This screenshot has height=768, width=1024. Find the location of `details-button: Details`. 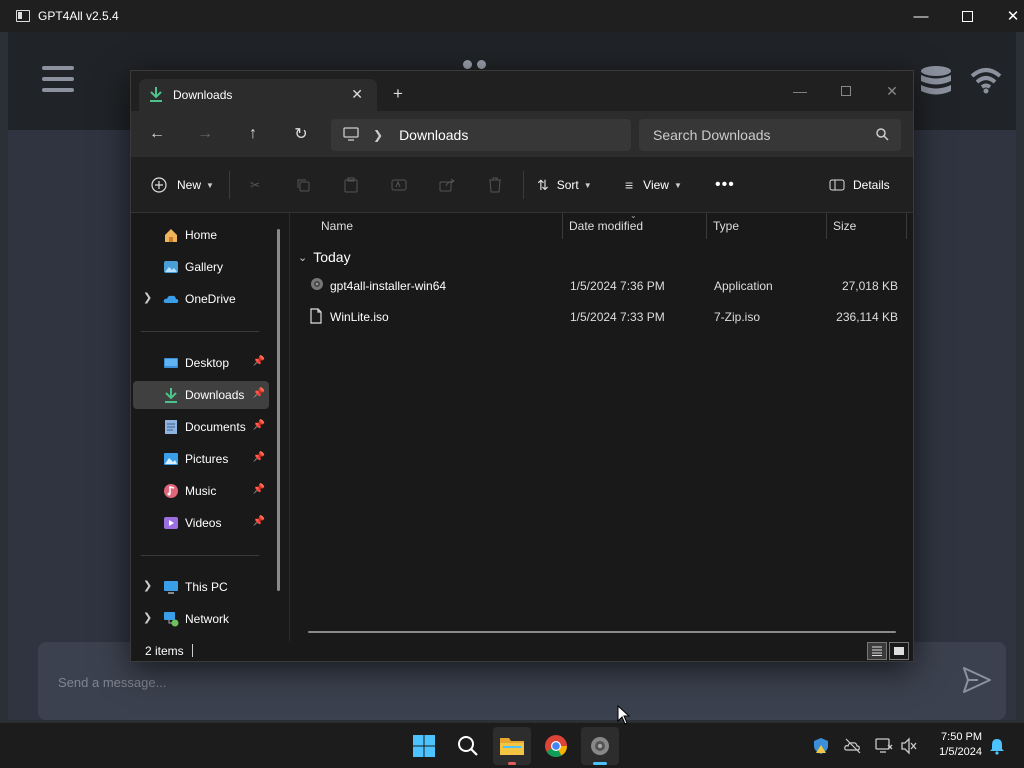

details-button: Details is located at coordinates (859, 185).